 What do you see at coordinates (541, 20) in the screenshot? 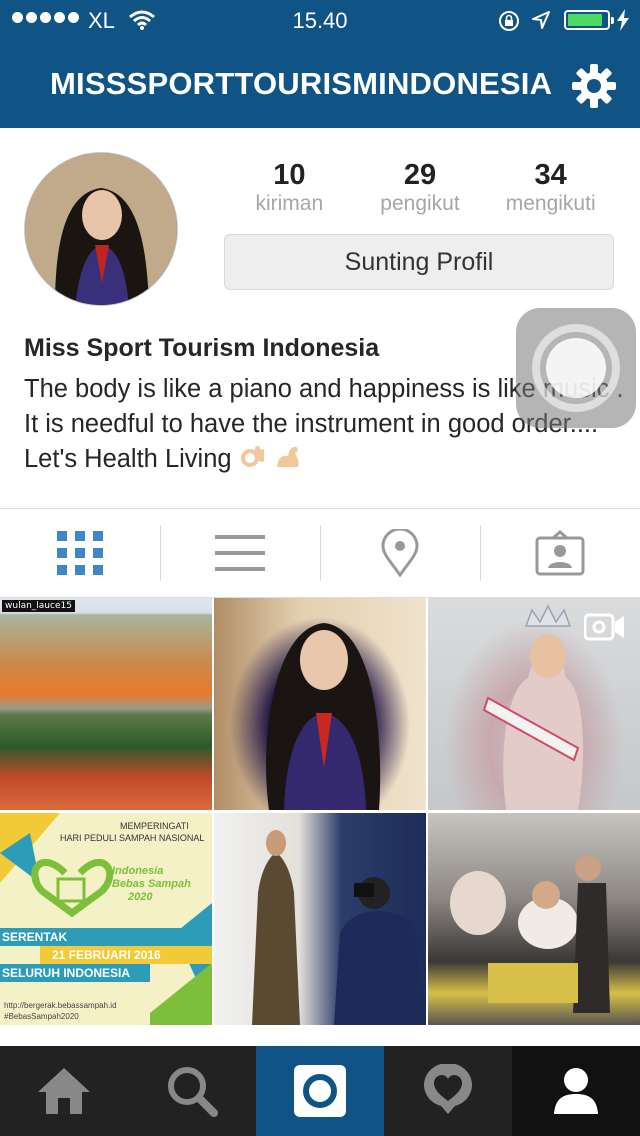
I see `location-arrow-icon` at bounding box center [541, 20].